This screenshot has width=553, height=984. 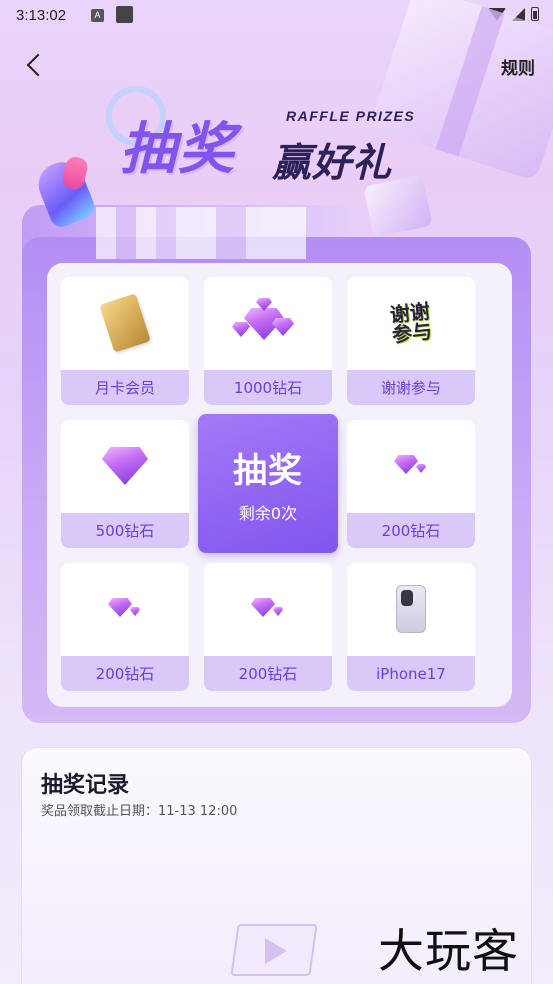 I want to click on prize-label: 500钻石, so click(x=125, y=530).